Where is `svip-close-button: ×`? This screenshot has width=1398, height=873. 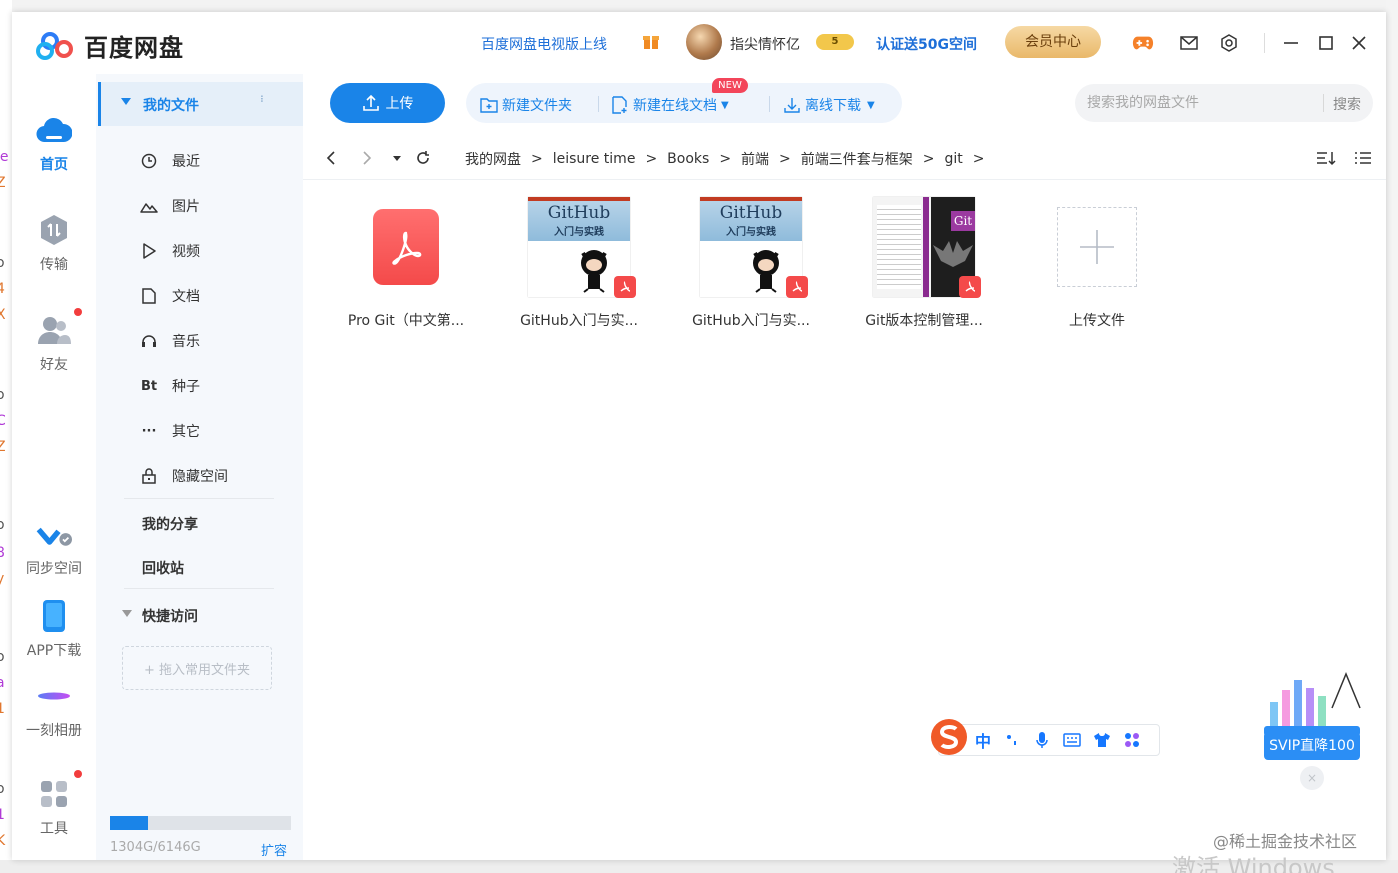 svip-close-button: × is located at coordinates (1312, 778).